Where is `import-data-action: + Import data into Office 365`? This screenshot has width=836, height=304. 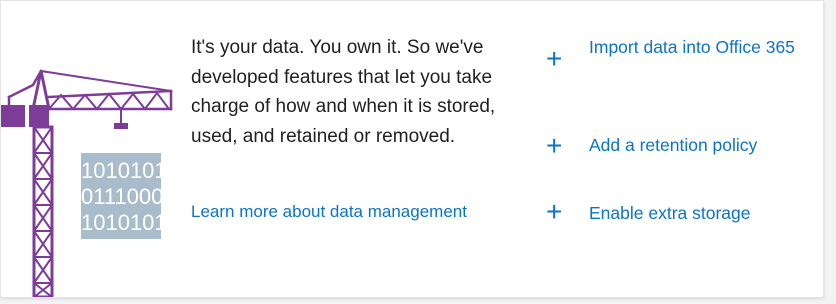 import-data-action: + Import data into Office 365 is located at coordinates (678, 63).